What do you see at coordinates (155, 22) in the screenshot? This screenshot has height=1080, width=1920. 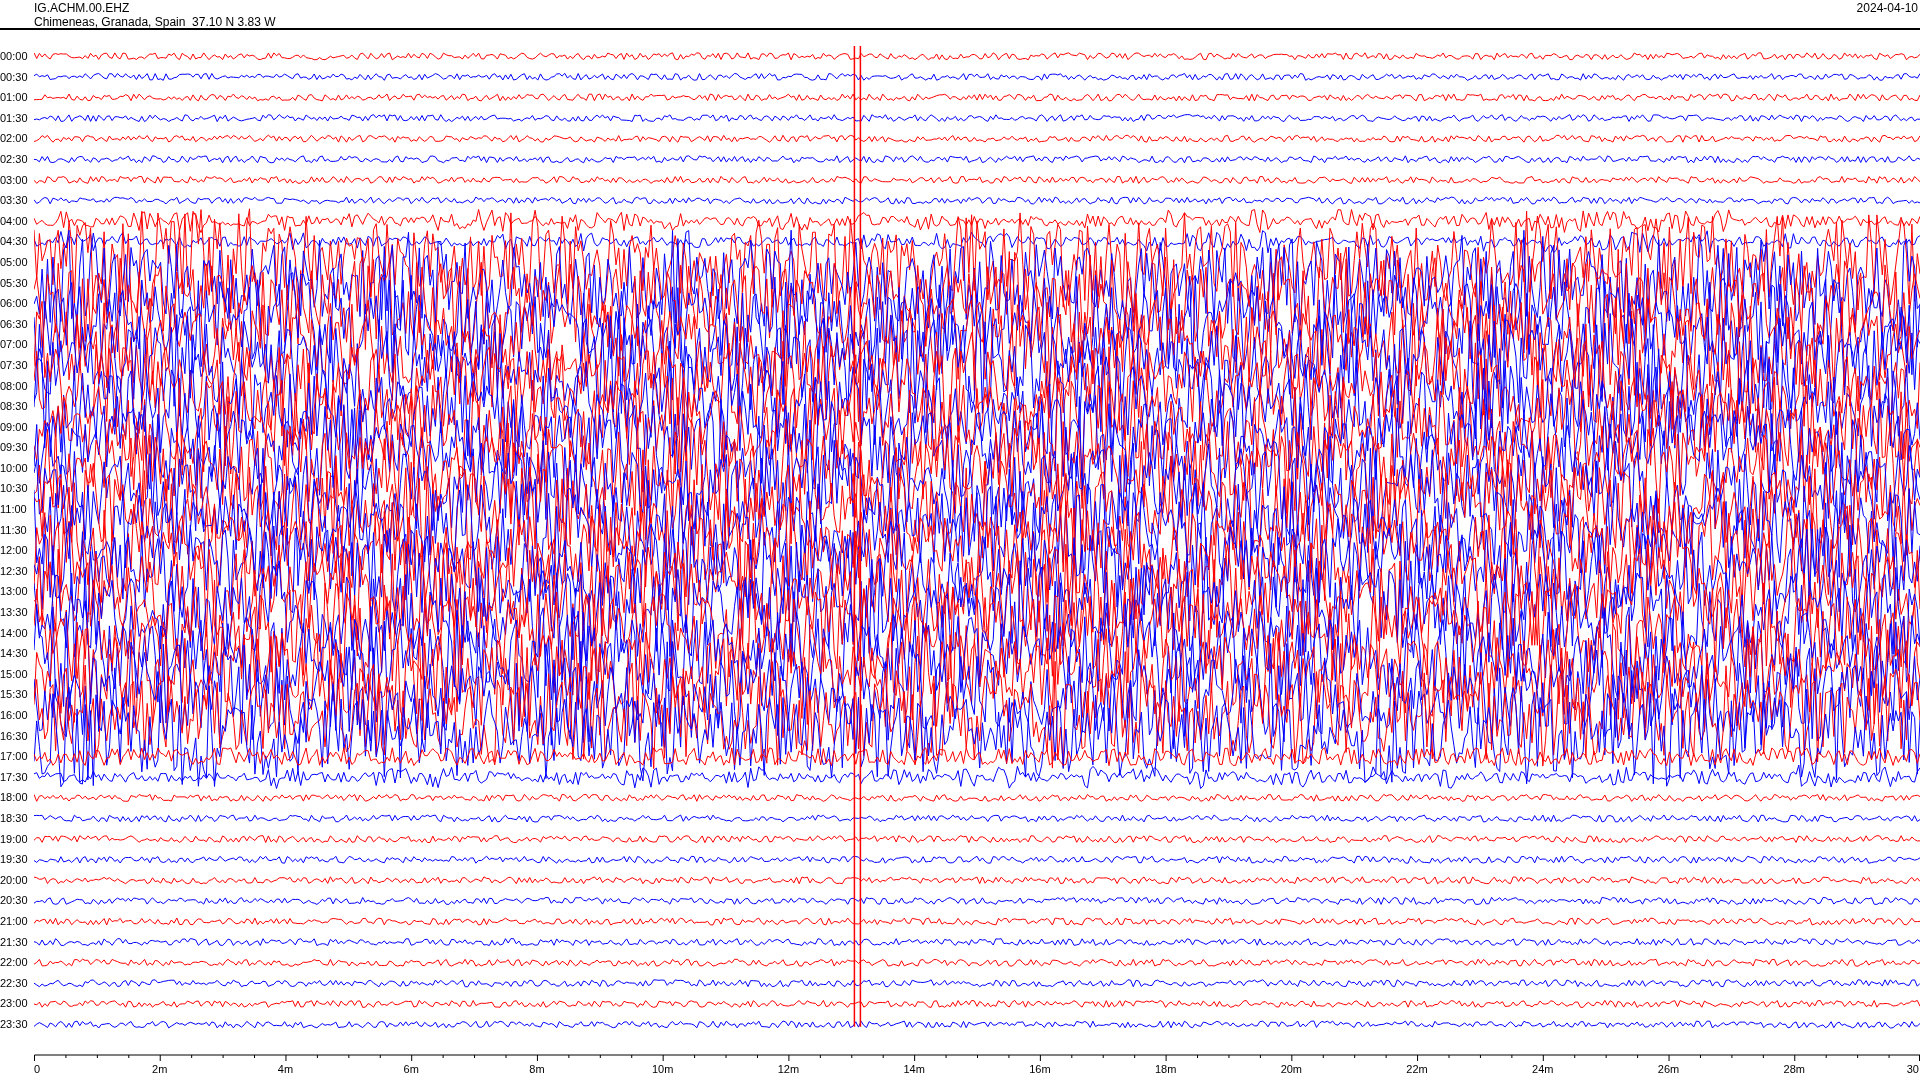 I see `station-location: Chimeneas, Granada, Spain 37.10 N 3.83 W` at bounding box center [155, 22].